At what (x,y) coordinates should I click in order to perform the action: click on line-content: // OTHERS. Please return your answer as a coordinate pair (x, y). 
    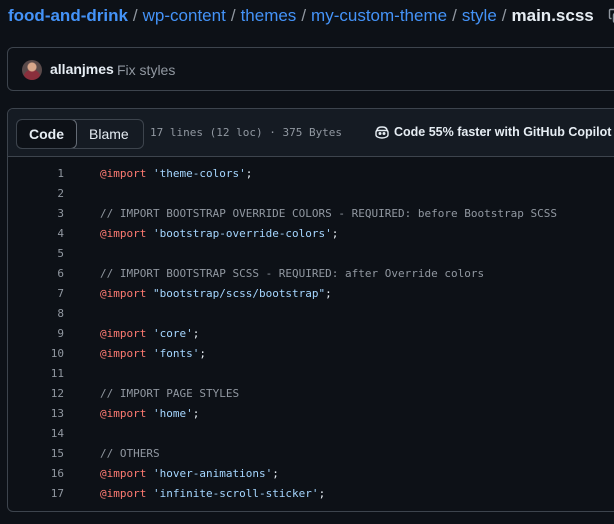
    Looking at the image, I should click on (130, 454).